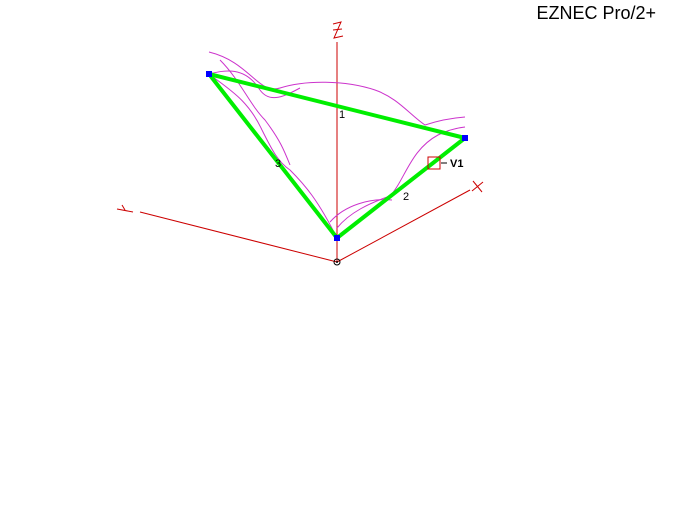  What do you see at coordinates (255, 112) in the screenshot?
I see `current-curve-wire-3b` at bounding box center [255, 112].